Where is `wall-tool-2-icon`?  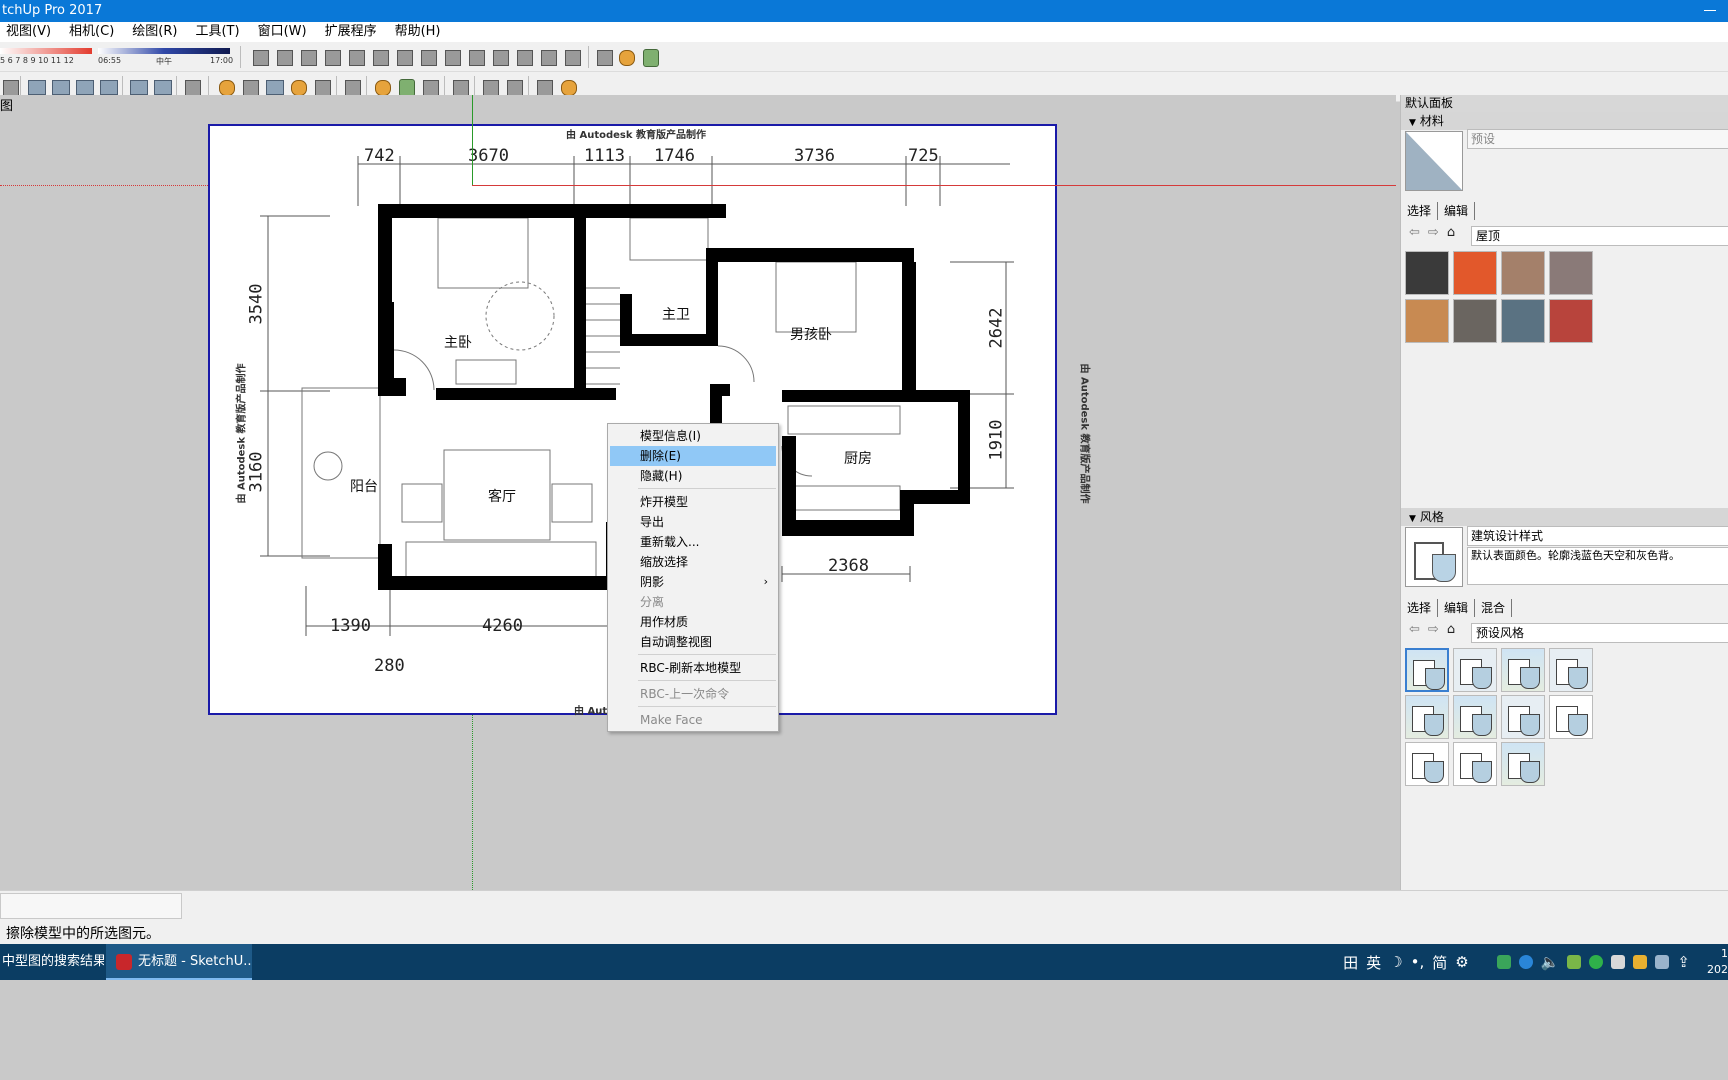
wall-tool-2-icon is located at coordinates (308, 57).